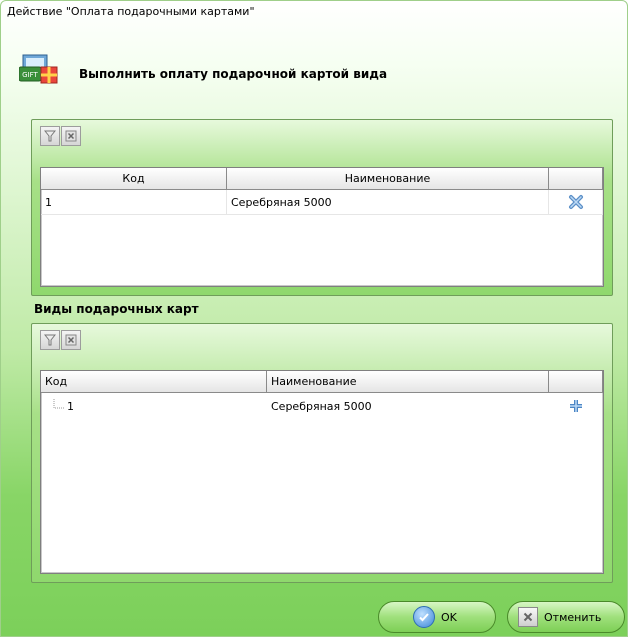 Image resolution: width=628 pixels, height=637 pixels. What do you see at coordinates (437, 617) in the screenshot?
I see `ok-button: OK` at bounding box center [437, 617].